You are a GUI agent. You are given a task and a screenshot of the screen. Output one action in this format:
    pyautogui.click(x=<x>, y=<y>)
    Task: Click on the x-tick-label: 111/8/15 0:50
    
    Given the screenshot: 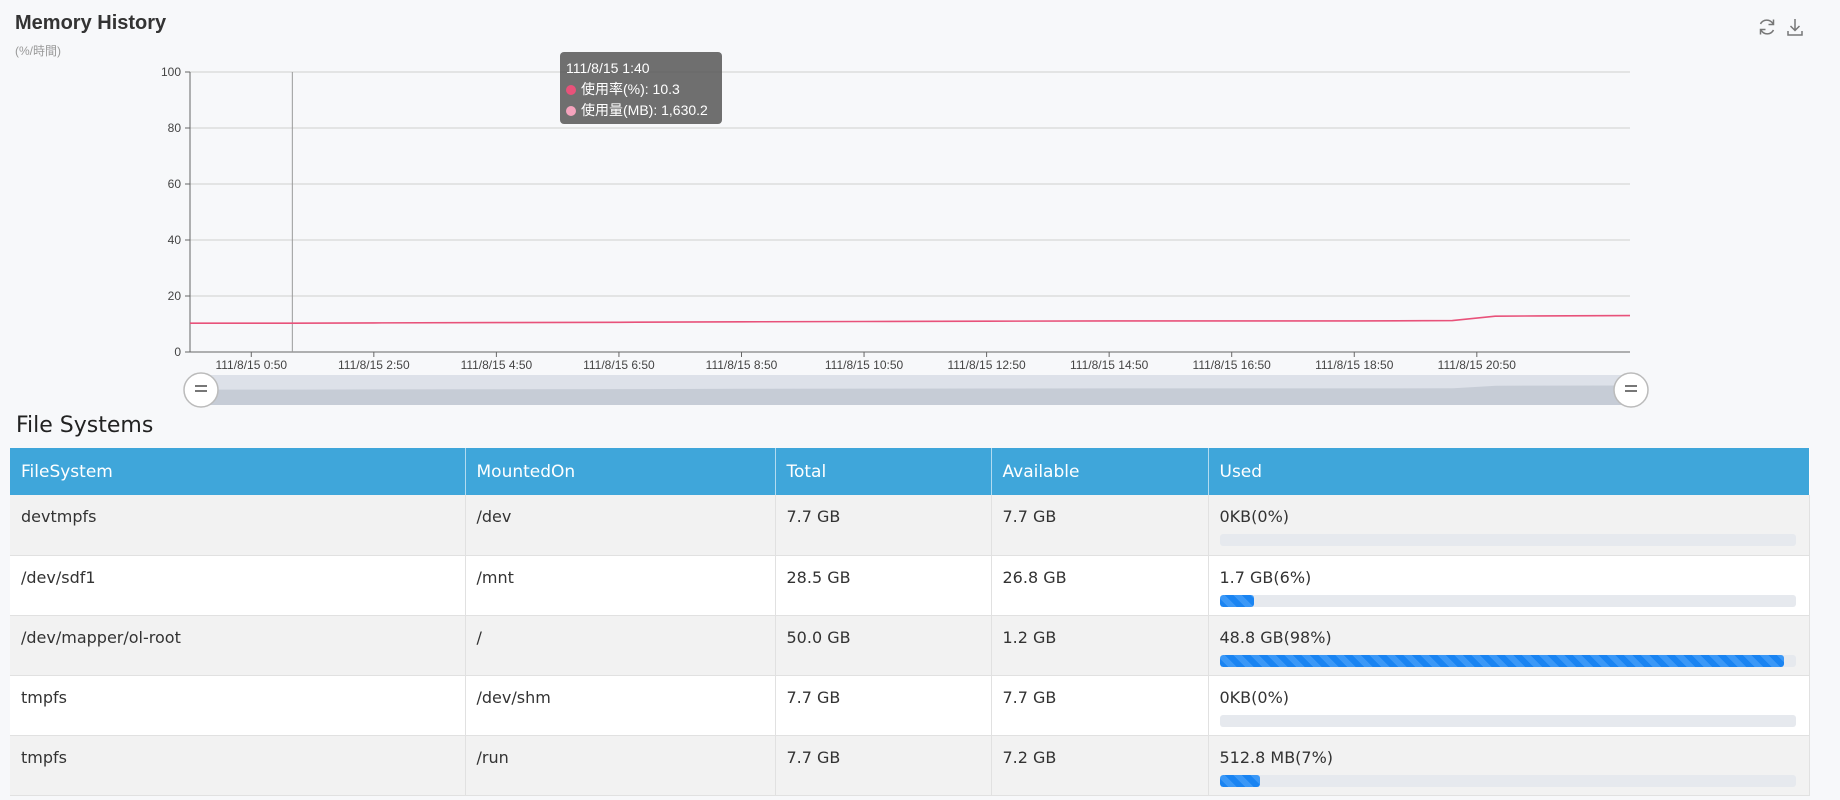 What is the action you would take?
    pyautogui.click(x=251, y=365)
    